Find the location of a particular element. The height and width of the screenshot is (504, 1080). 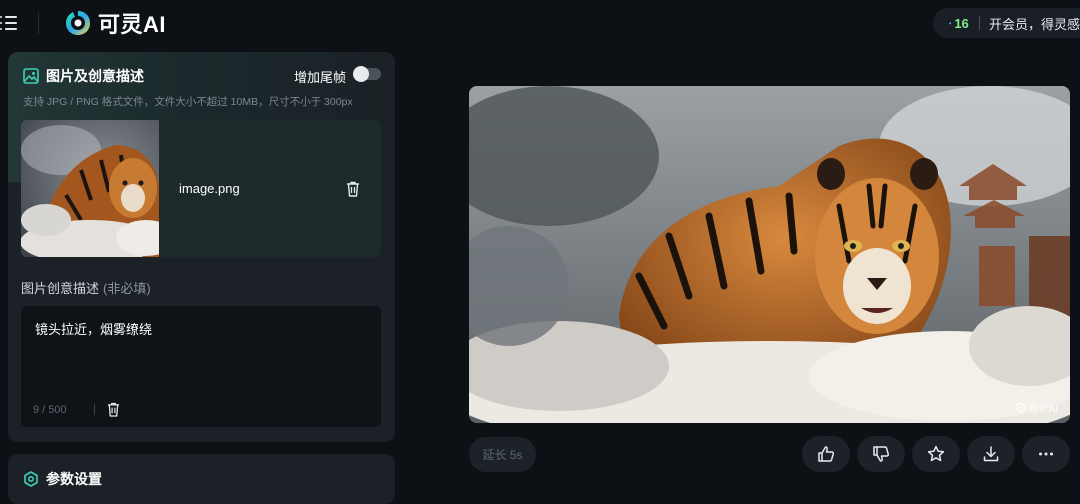

watermark-text: 可灵AI is located at coordinates (1043, 407).